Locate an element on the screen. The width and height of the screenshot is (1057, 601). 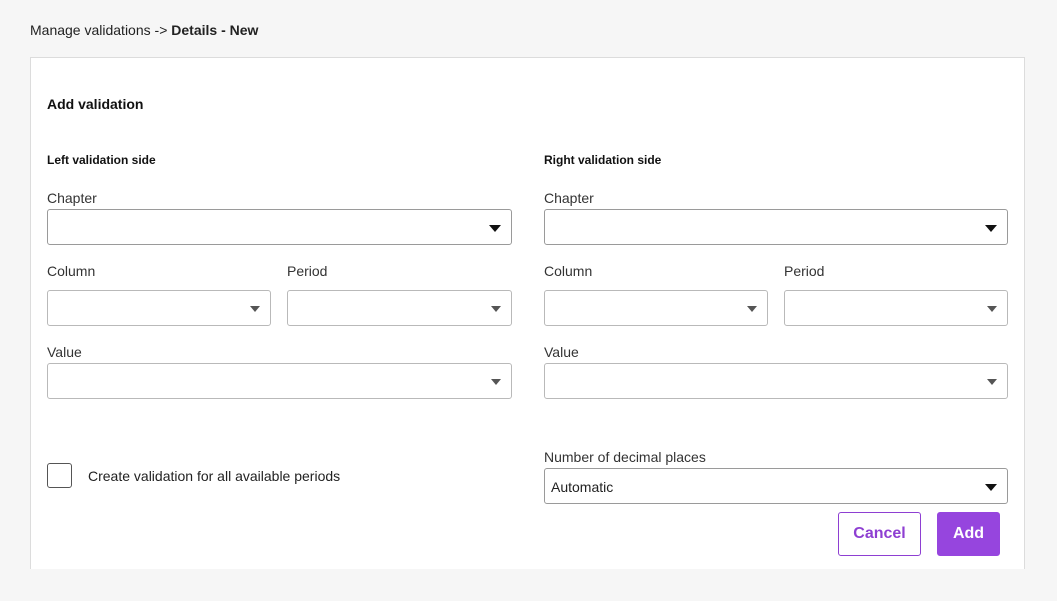
right-column-select is located at coordinates (656, 308).